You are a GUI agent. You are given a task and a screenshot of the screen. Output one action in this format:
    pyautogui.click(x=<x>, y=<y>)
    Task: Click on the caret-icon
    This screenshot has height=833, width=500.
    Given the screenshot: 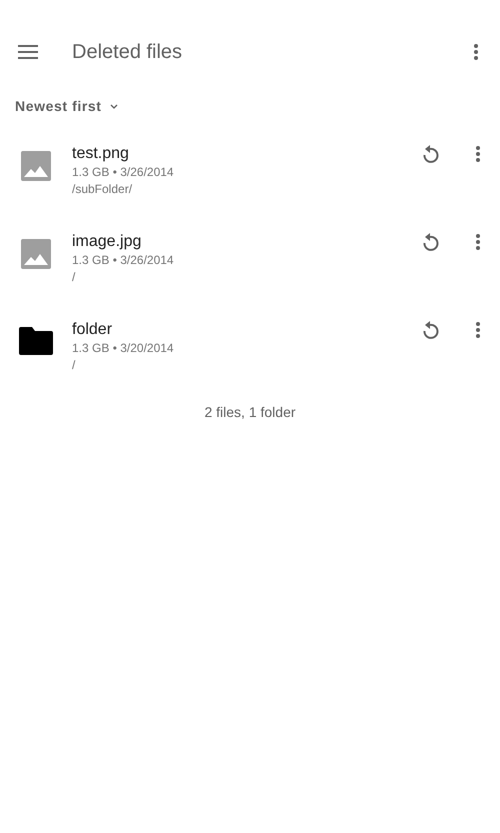 What is the action you would take?
    pyautogui.click(x=114, y=106)
    